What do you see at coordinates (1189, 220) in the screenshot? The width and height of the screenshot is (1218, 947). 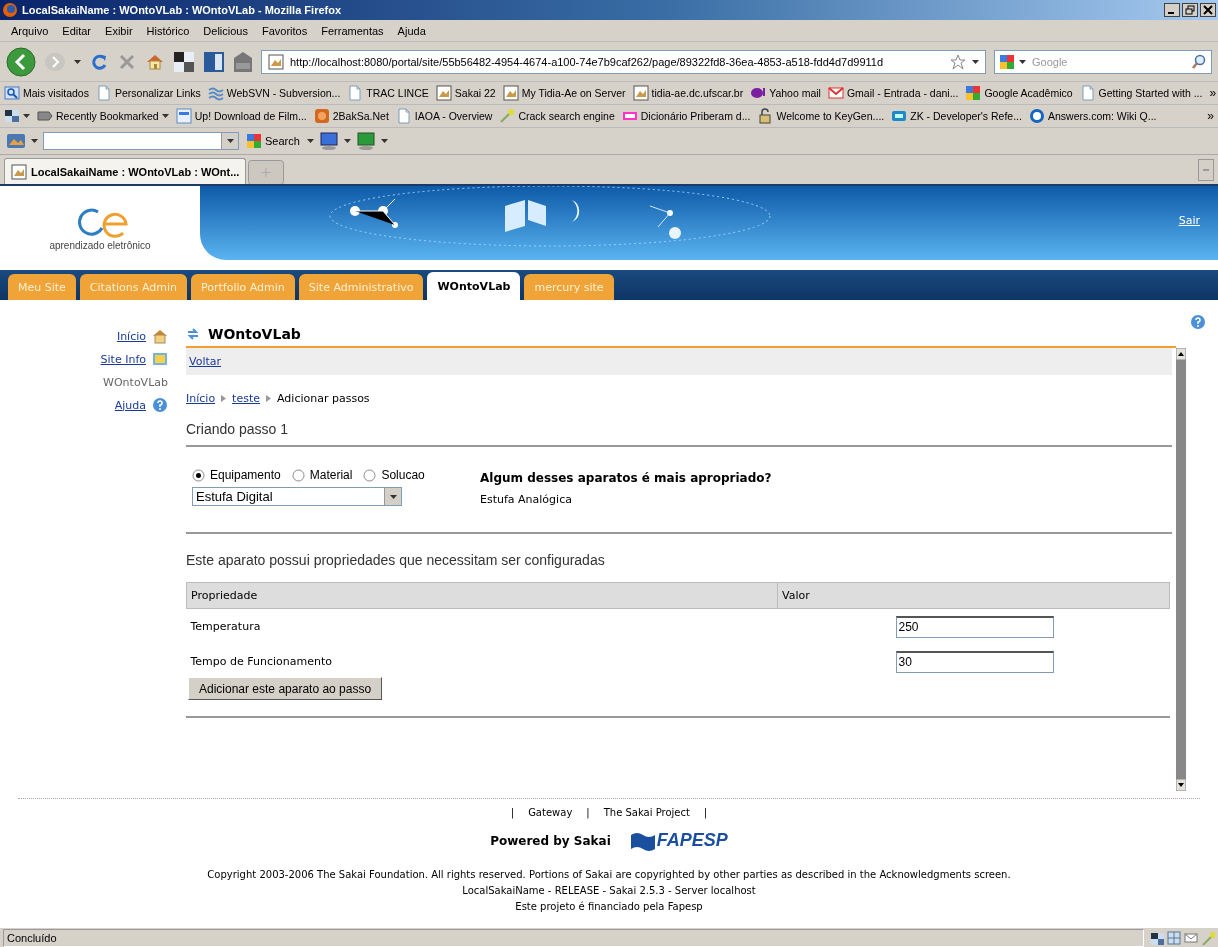 I see `logout-link: Sair` at bounding box center [1189, 220].